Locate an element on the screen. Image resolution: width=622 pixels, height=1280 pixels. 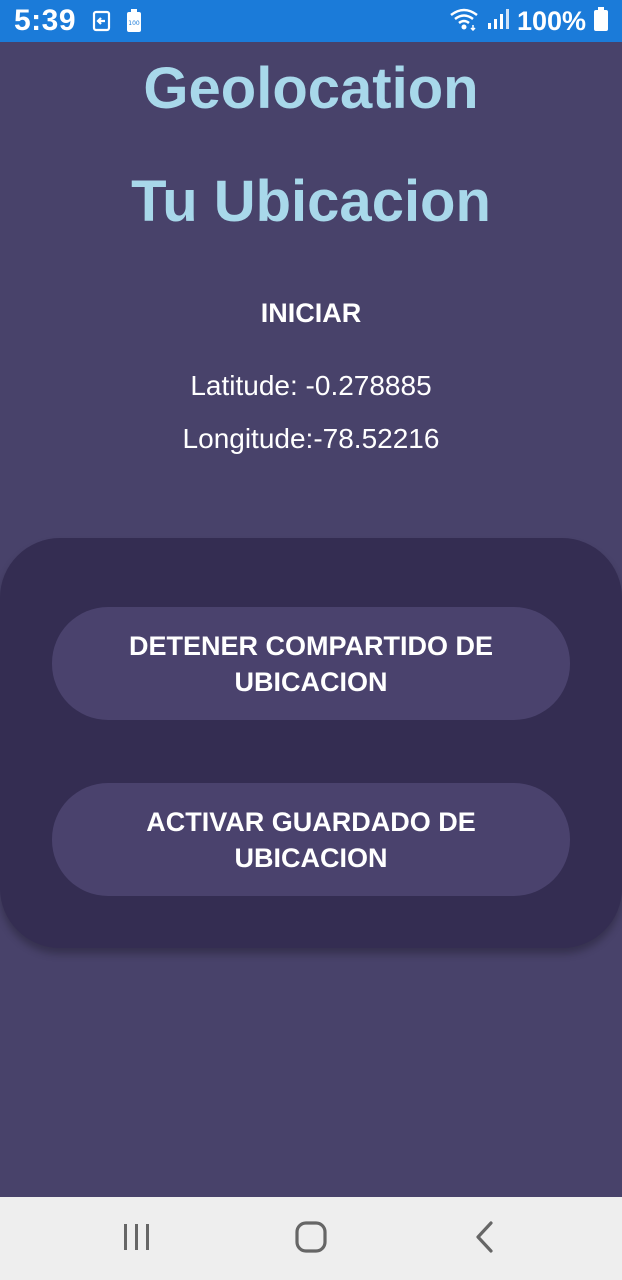
battery-percent: 100% is located at coordinates (551, 21).